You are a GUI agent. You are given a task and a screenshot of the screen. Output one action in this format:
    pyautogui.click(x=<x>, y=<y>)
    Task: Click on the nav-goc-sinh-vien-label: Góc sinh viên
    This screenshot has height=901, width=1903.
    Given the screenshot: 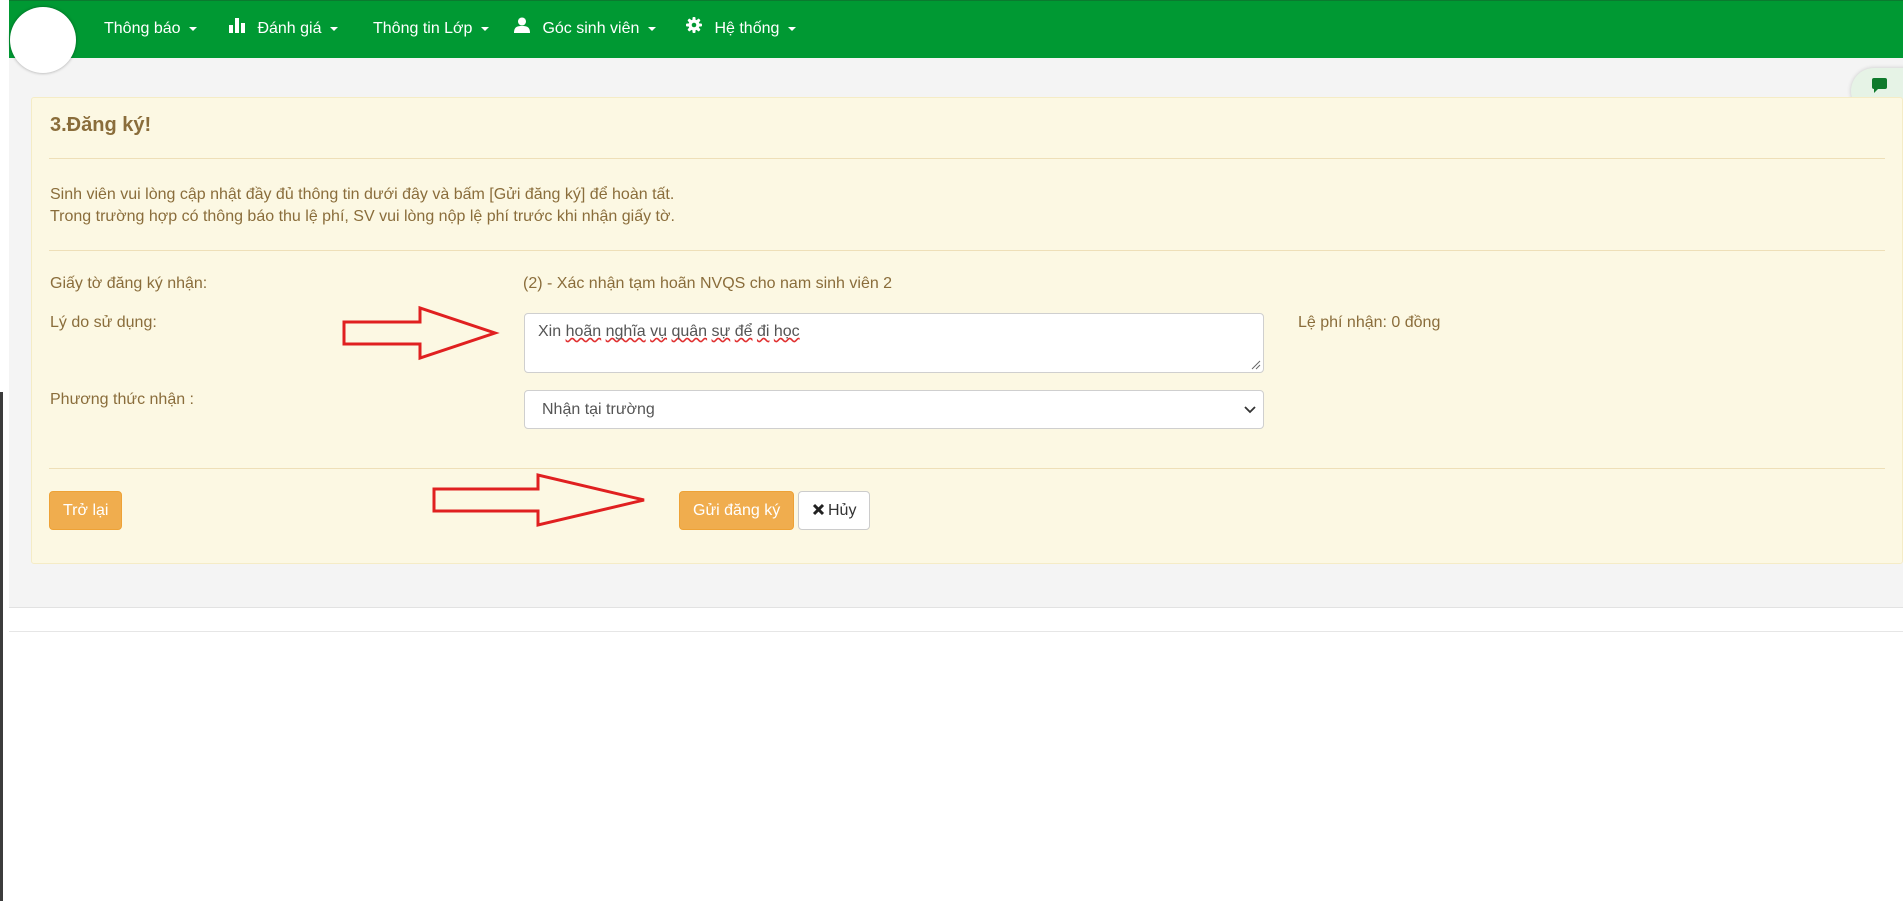 What is the action you would take?
    pyautogui.click(x=591, y=29)
    